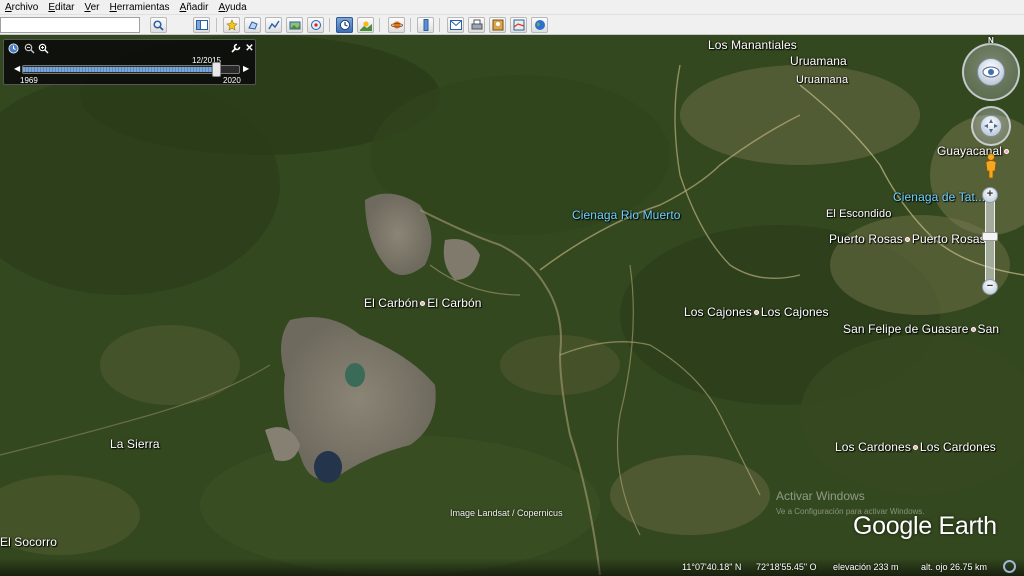 The height and width of the screenshot is (576, 1024). I want to click on image-overlay-icon, so click(294, 25).